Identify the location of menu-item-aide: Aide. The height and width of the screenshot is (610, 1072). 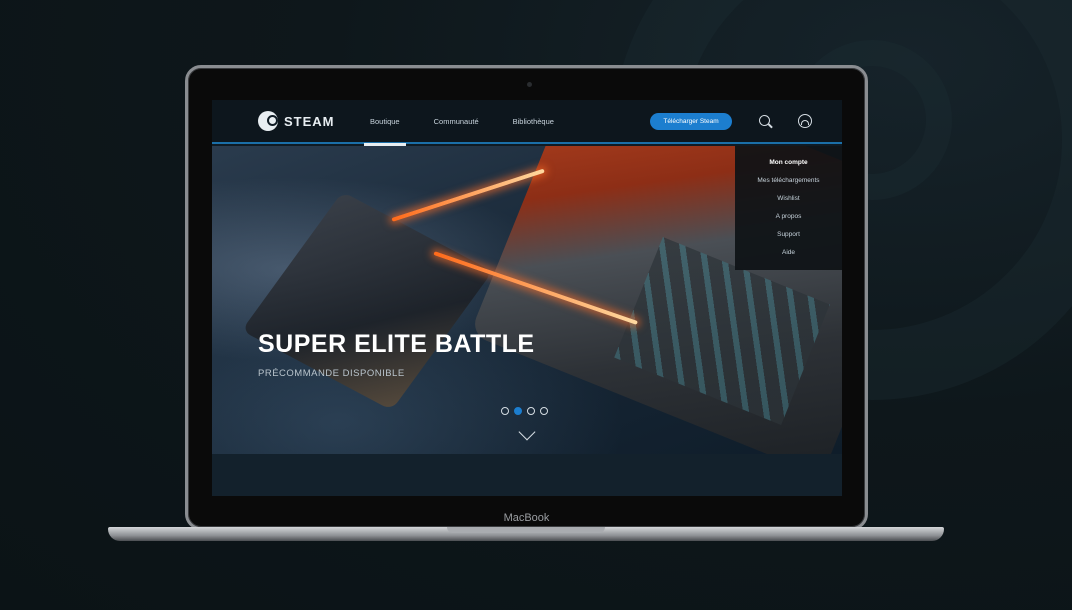
(788, 253).